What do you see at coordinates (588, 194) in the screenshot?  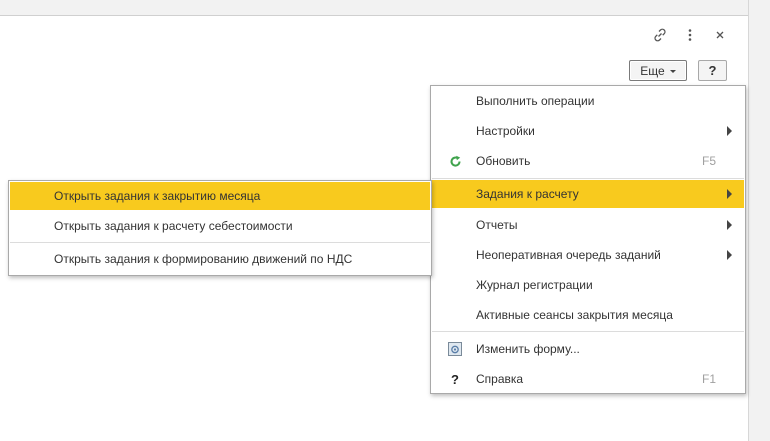 I see `menu-item-calc-tasks: Задания к расчету` at bounding box center [588, 194].